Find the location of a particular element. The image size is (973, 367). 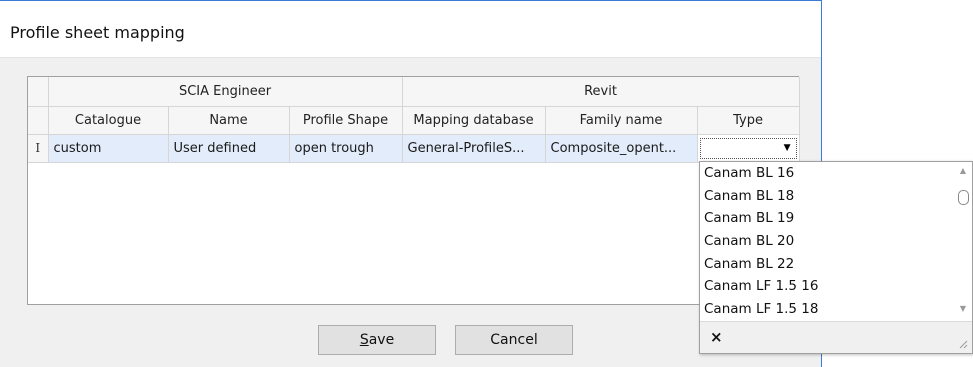

save-button: Save is located at coordinates (377, 340).